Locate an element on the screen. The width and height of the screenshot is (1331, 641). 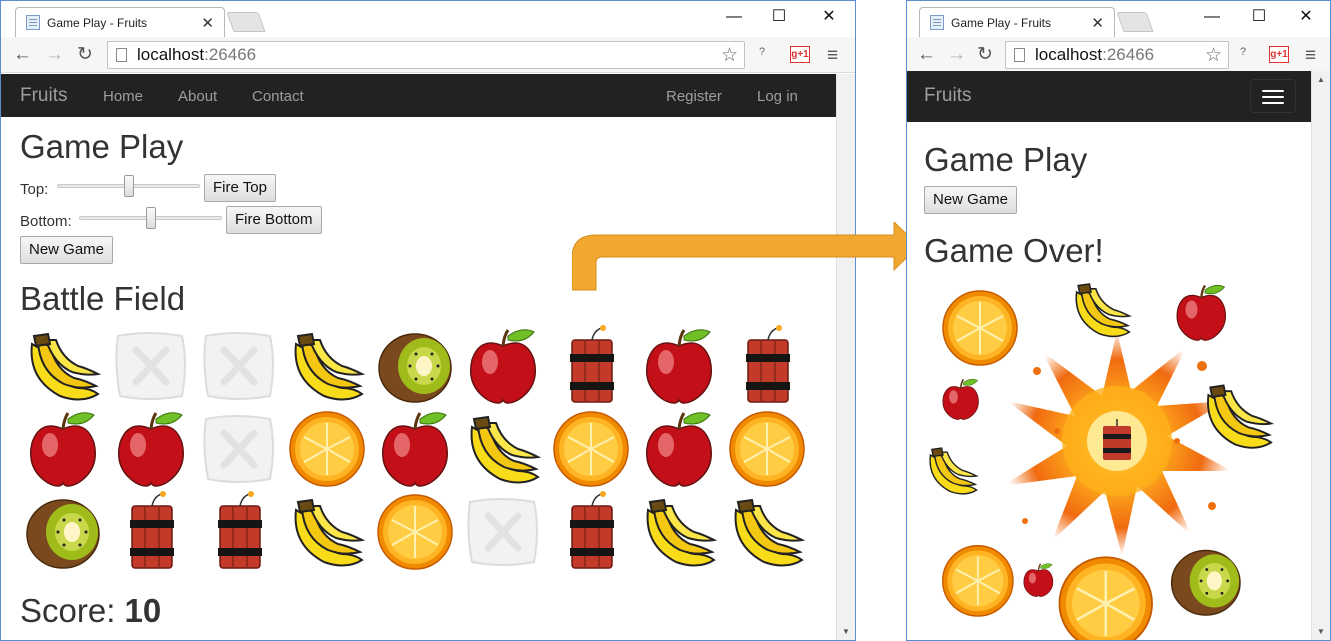
nav-login: Log in is located at coordinates (777, 96).